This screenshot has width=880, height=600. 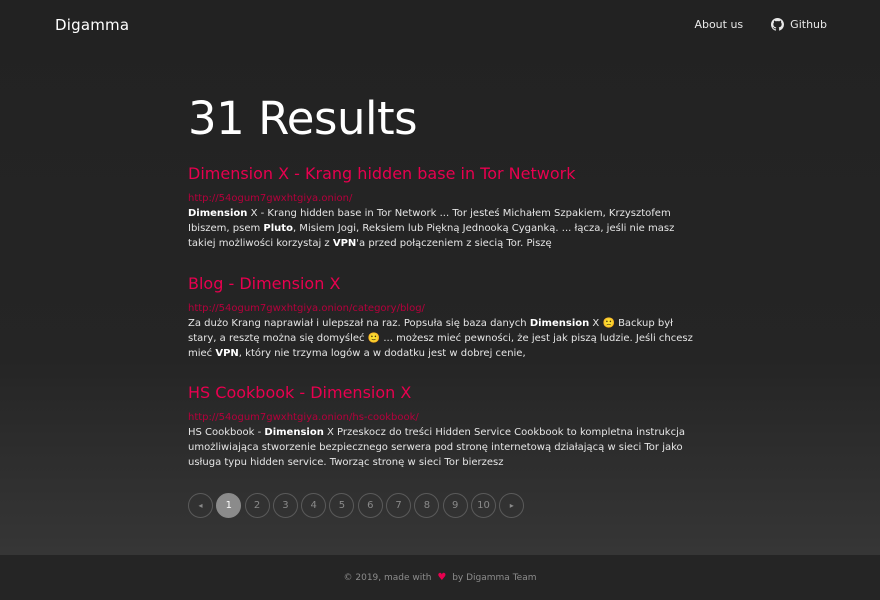 I want to click on results-count-title: 31 Results, so click(x=303, y=118).